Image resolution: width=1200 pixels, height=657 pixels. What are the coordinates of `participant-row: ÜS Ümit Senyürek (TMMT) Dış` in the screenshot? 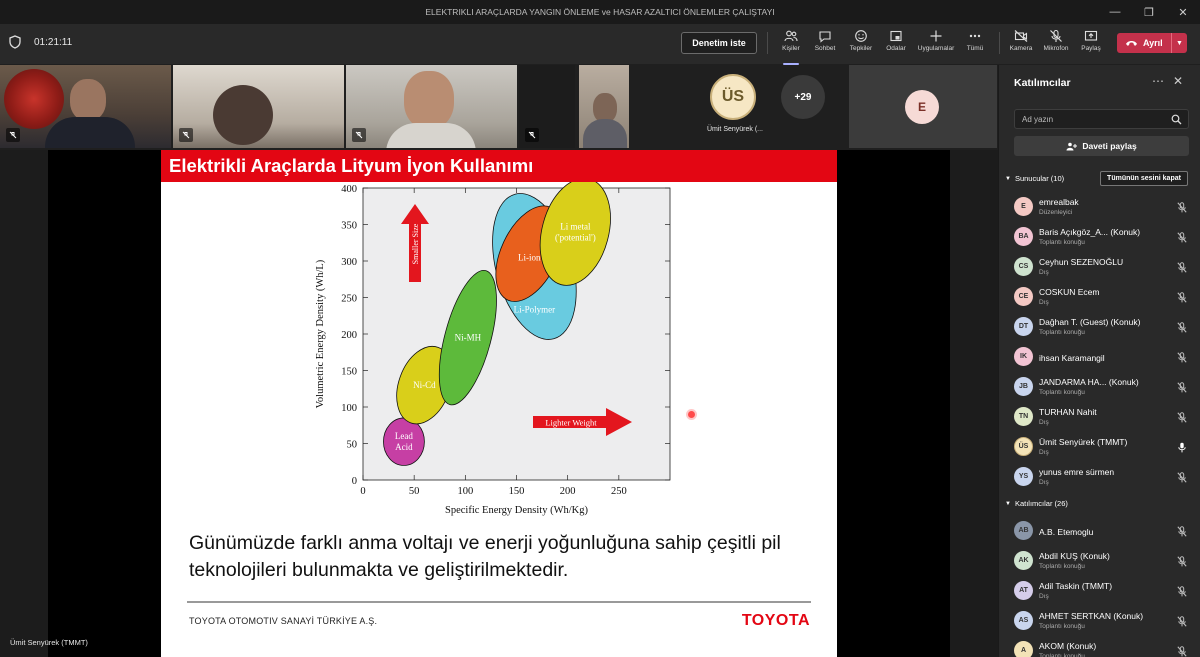 It's located at (1104, 447).